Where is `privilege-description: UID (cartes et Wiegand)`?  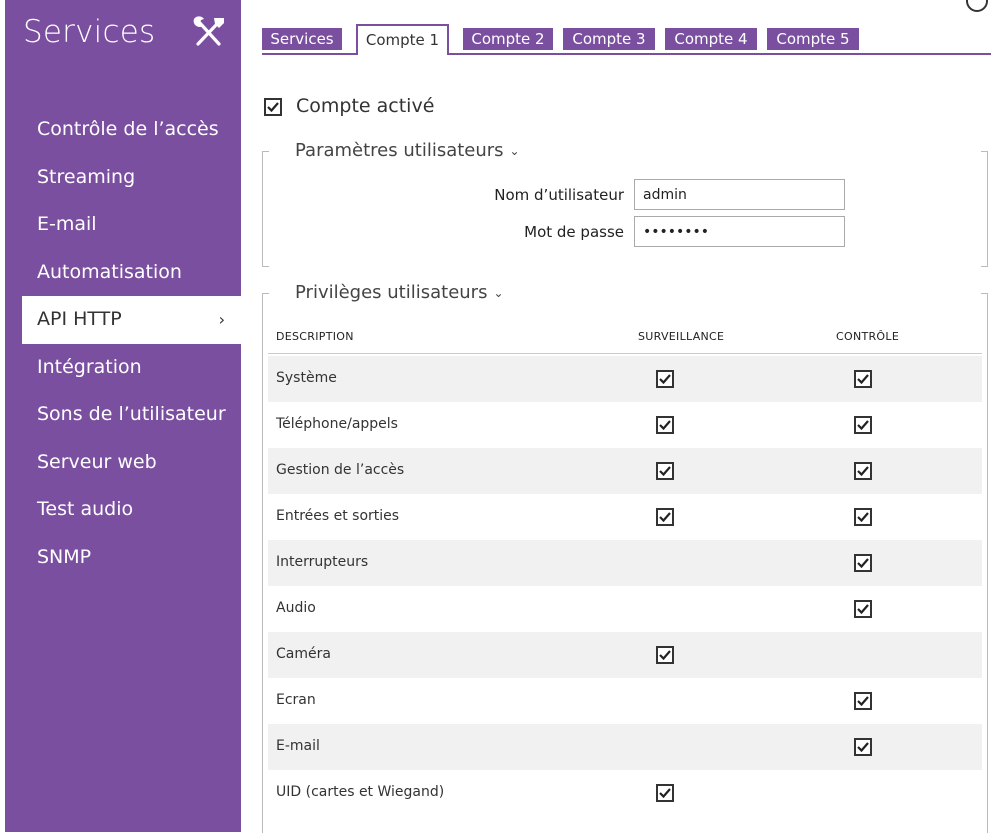
privilege-description: UID (cartes et Wiegand) is located at coordinates (360, 792).